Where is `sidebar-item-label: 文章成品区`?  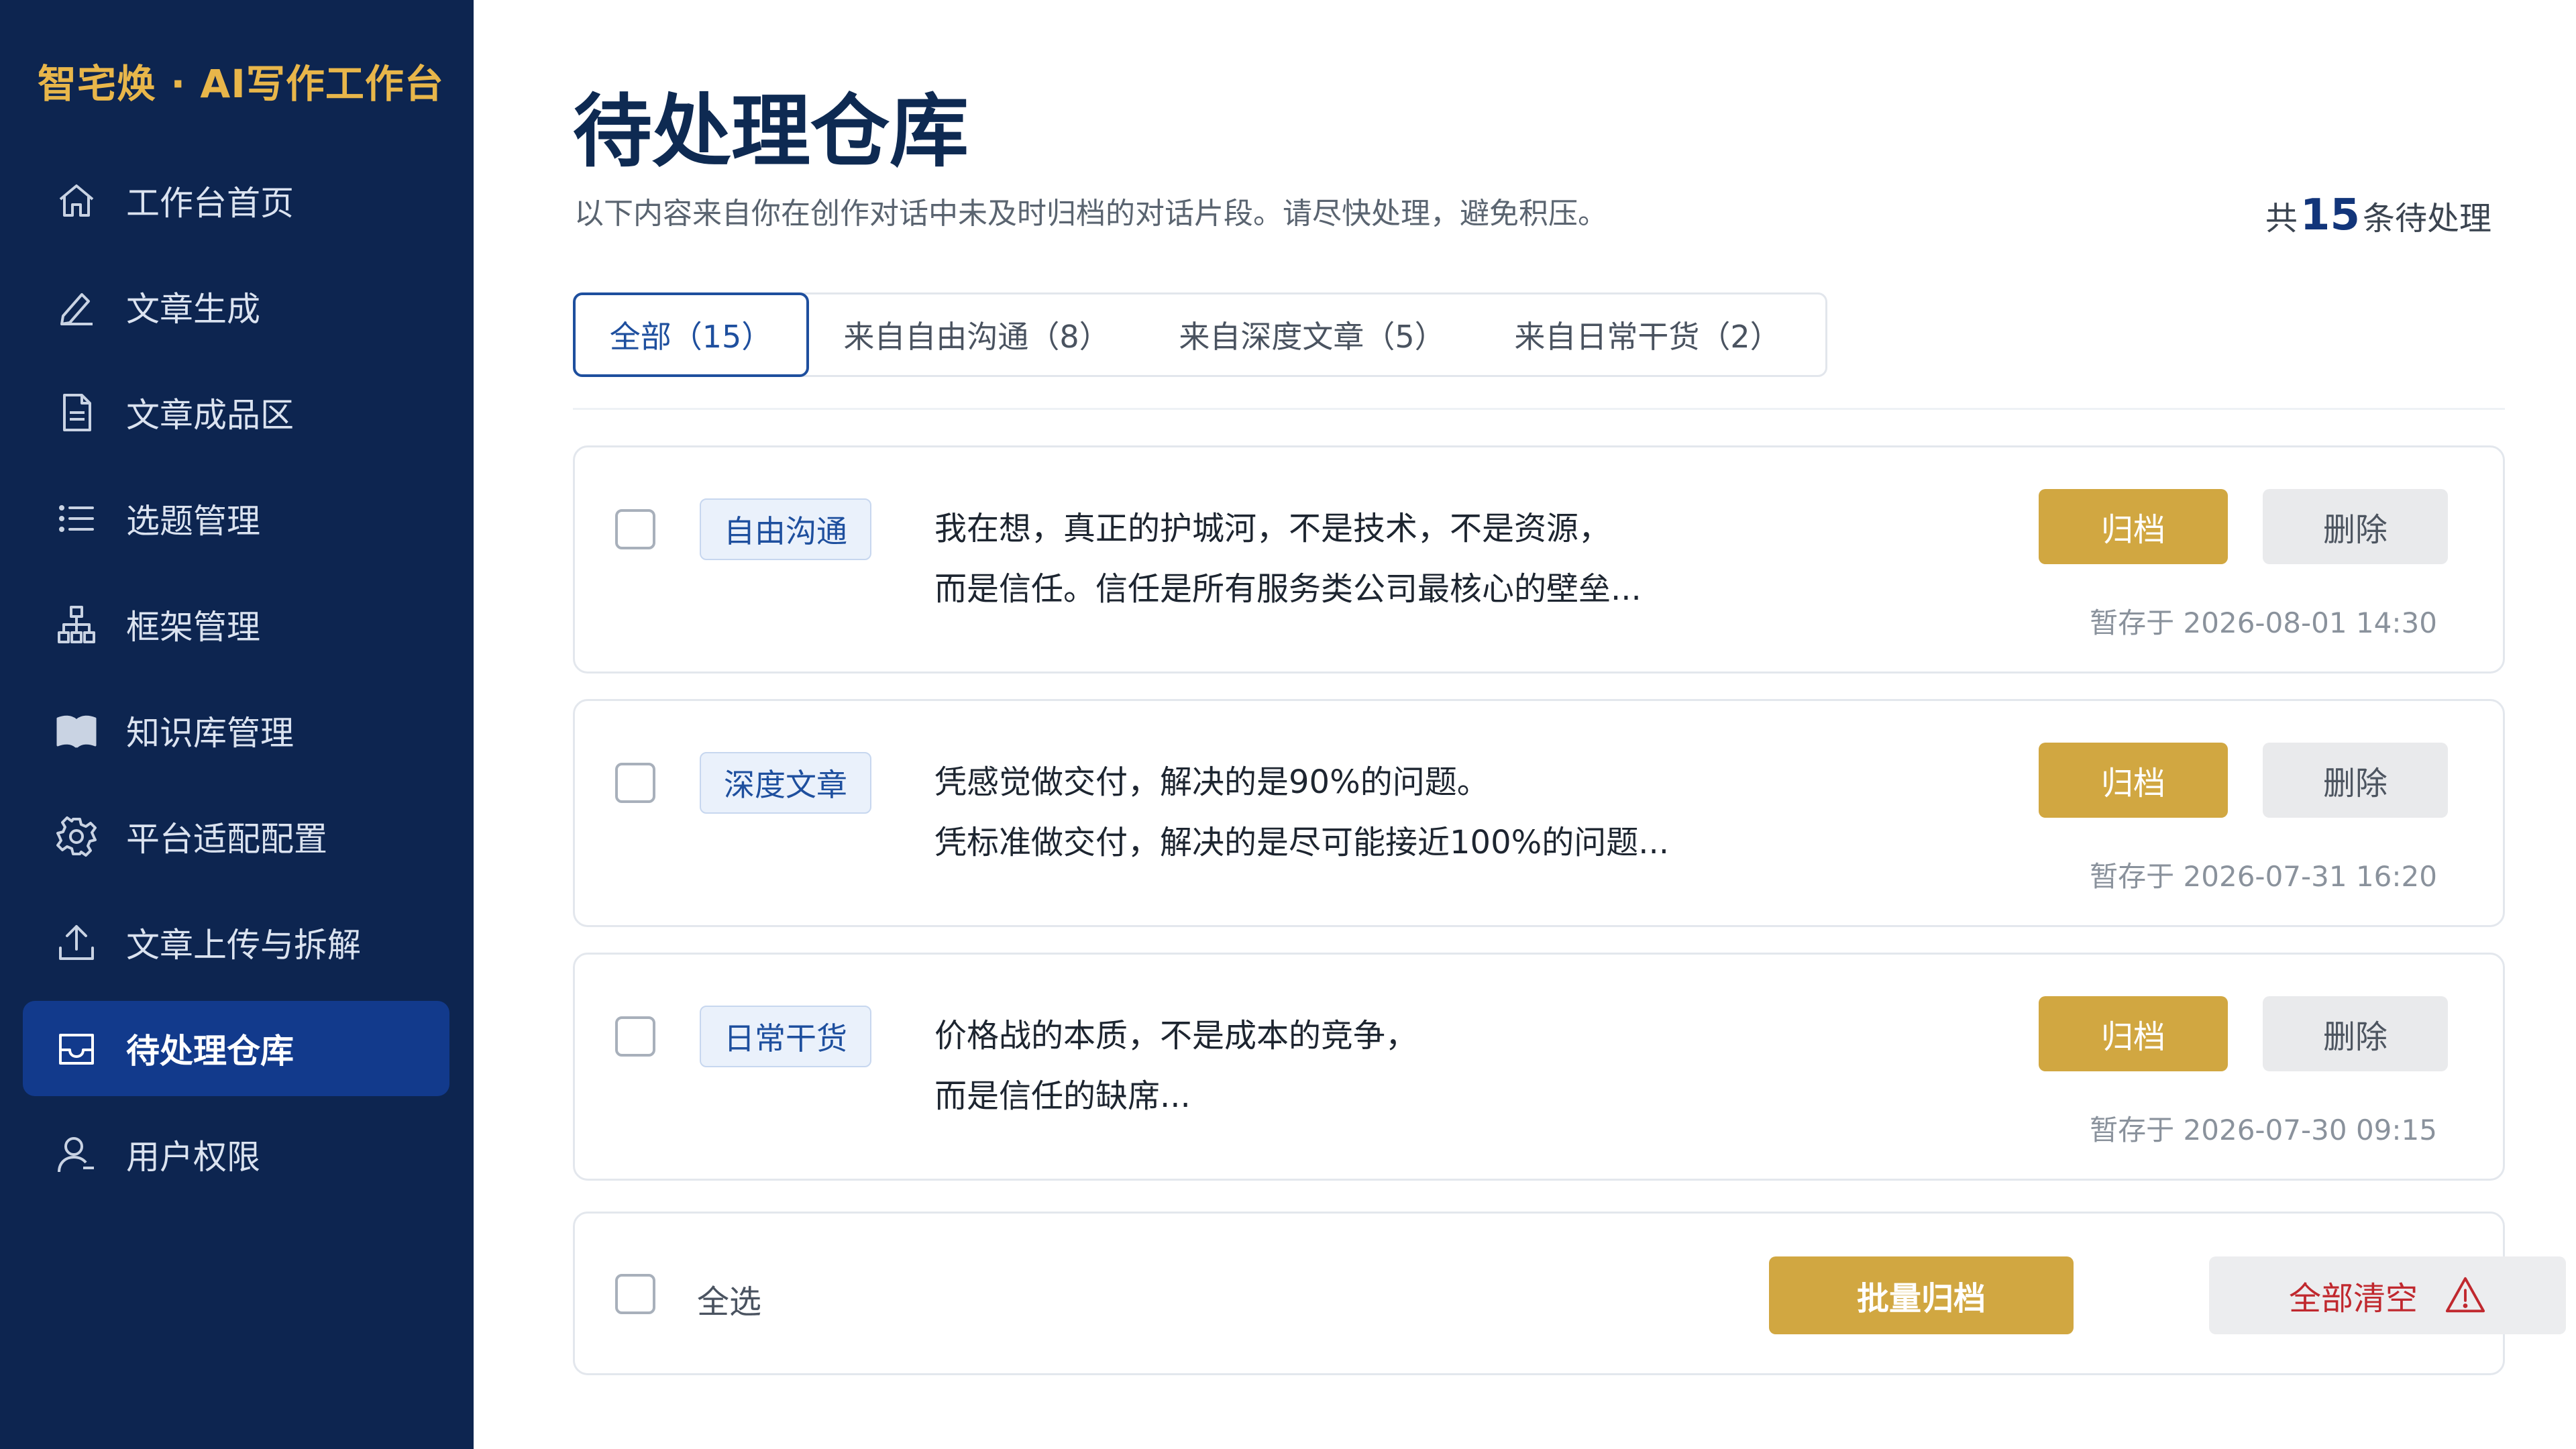 sidebar-item-label: 文章成品区 is located at coordinates (210, 415).